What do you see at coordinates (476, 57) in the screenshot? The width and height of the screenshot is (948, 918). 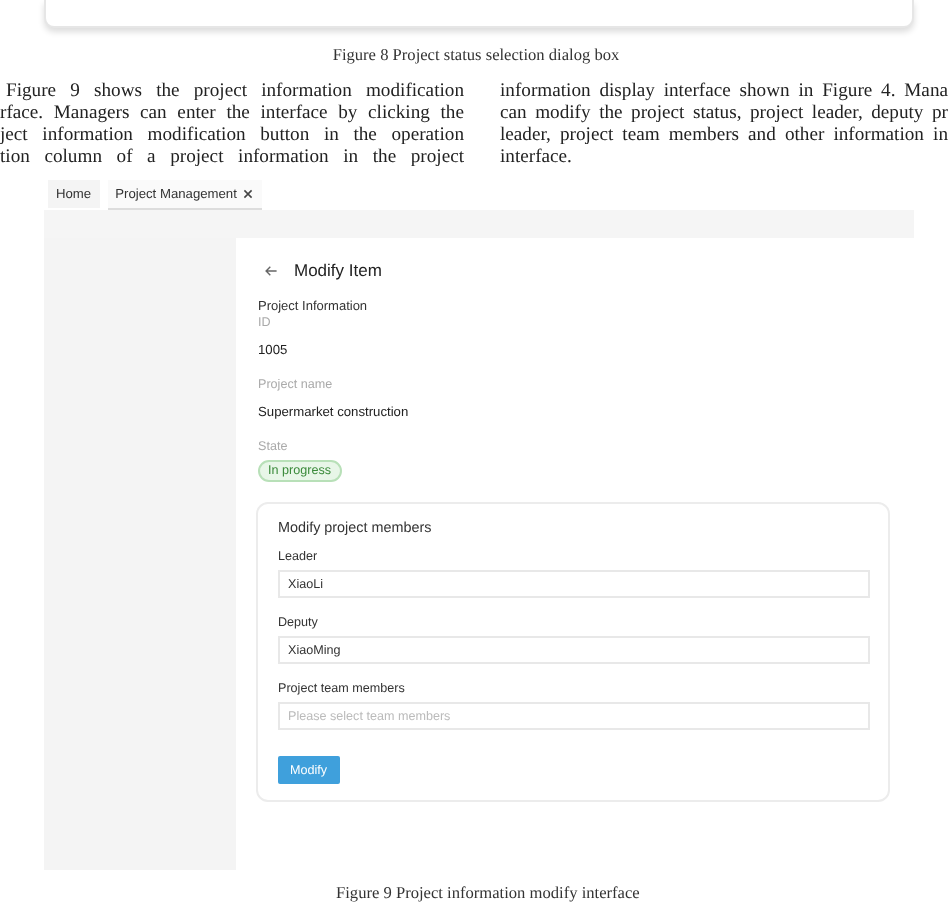 I see `figure-caption: Figure 8 Project status selection dialog box` at bounding box center [476, 57].